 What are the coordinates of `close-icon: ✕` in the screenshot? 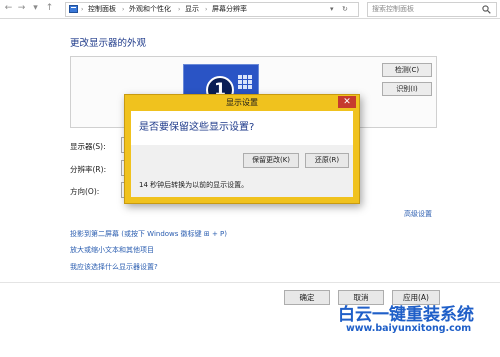 It's located at (347, 102).